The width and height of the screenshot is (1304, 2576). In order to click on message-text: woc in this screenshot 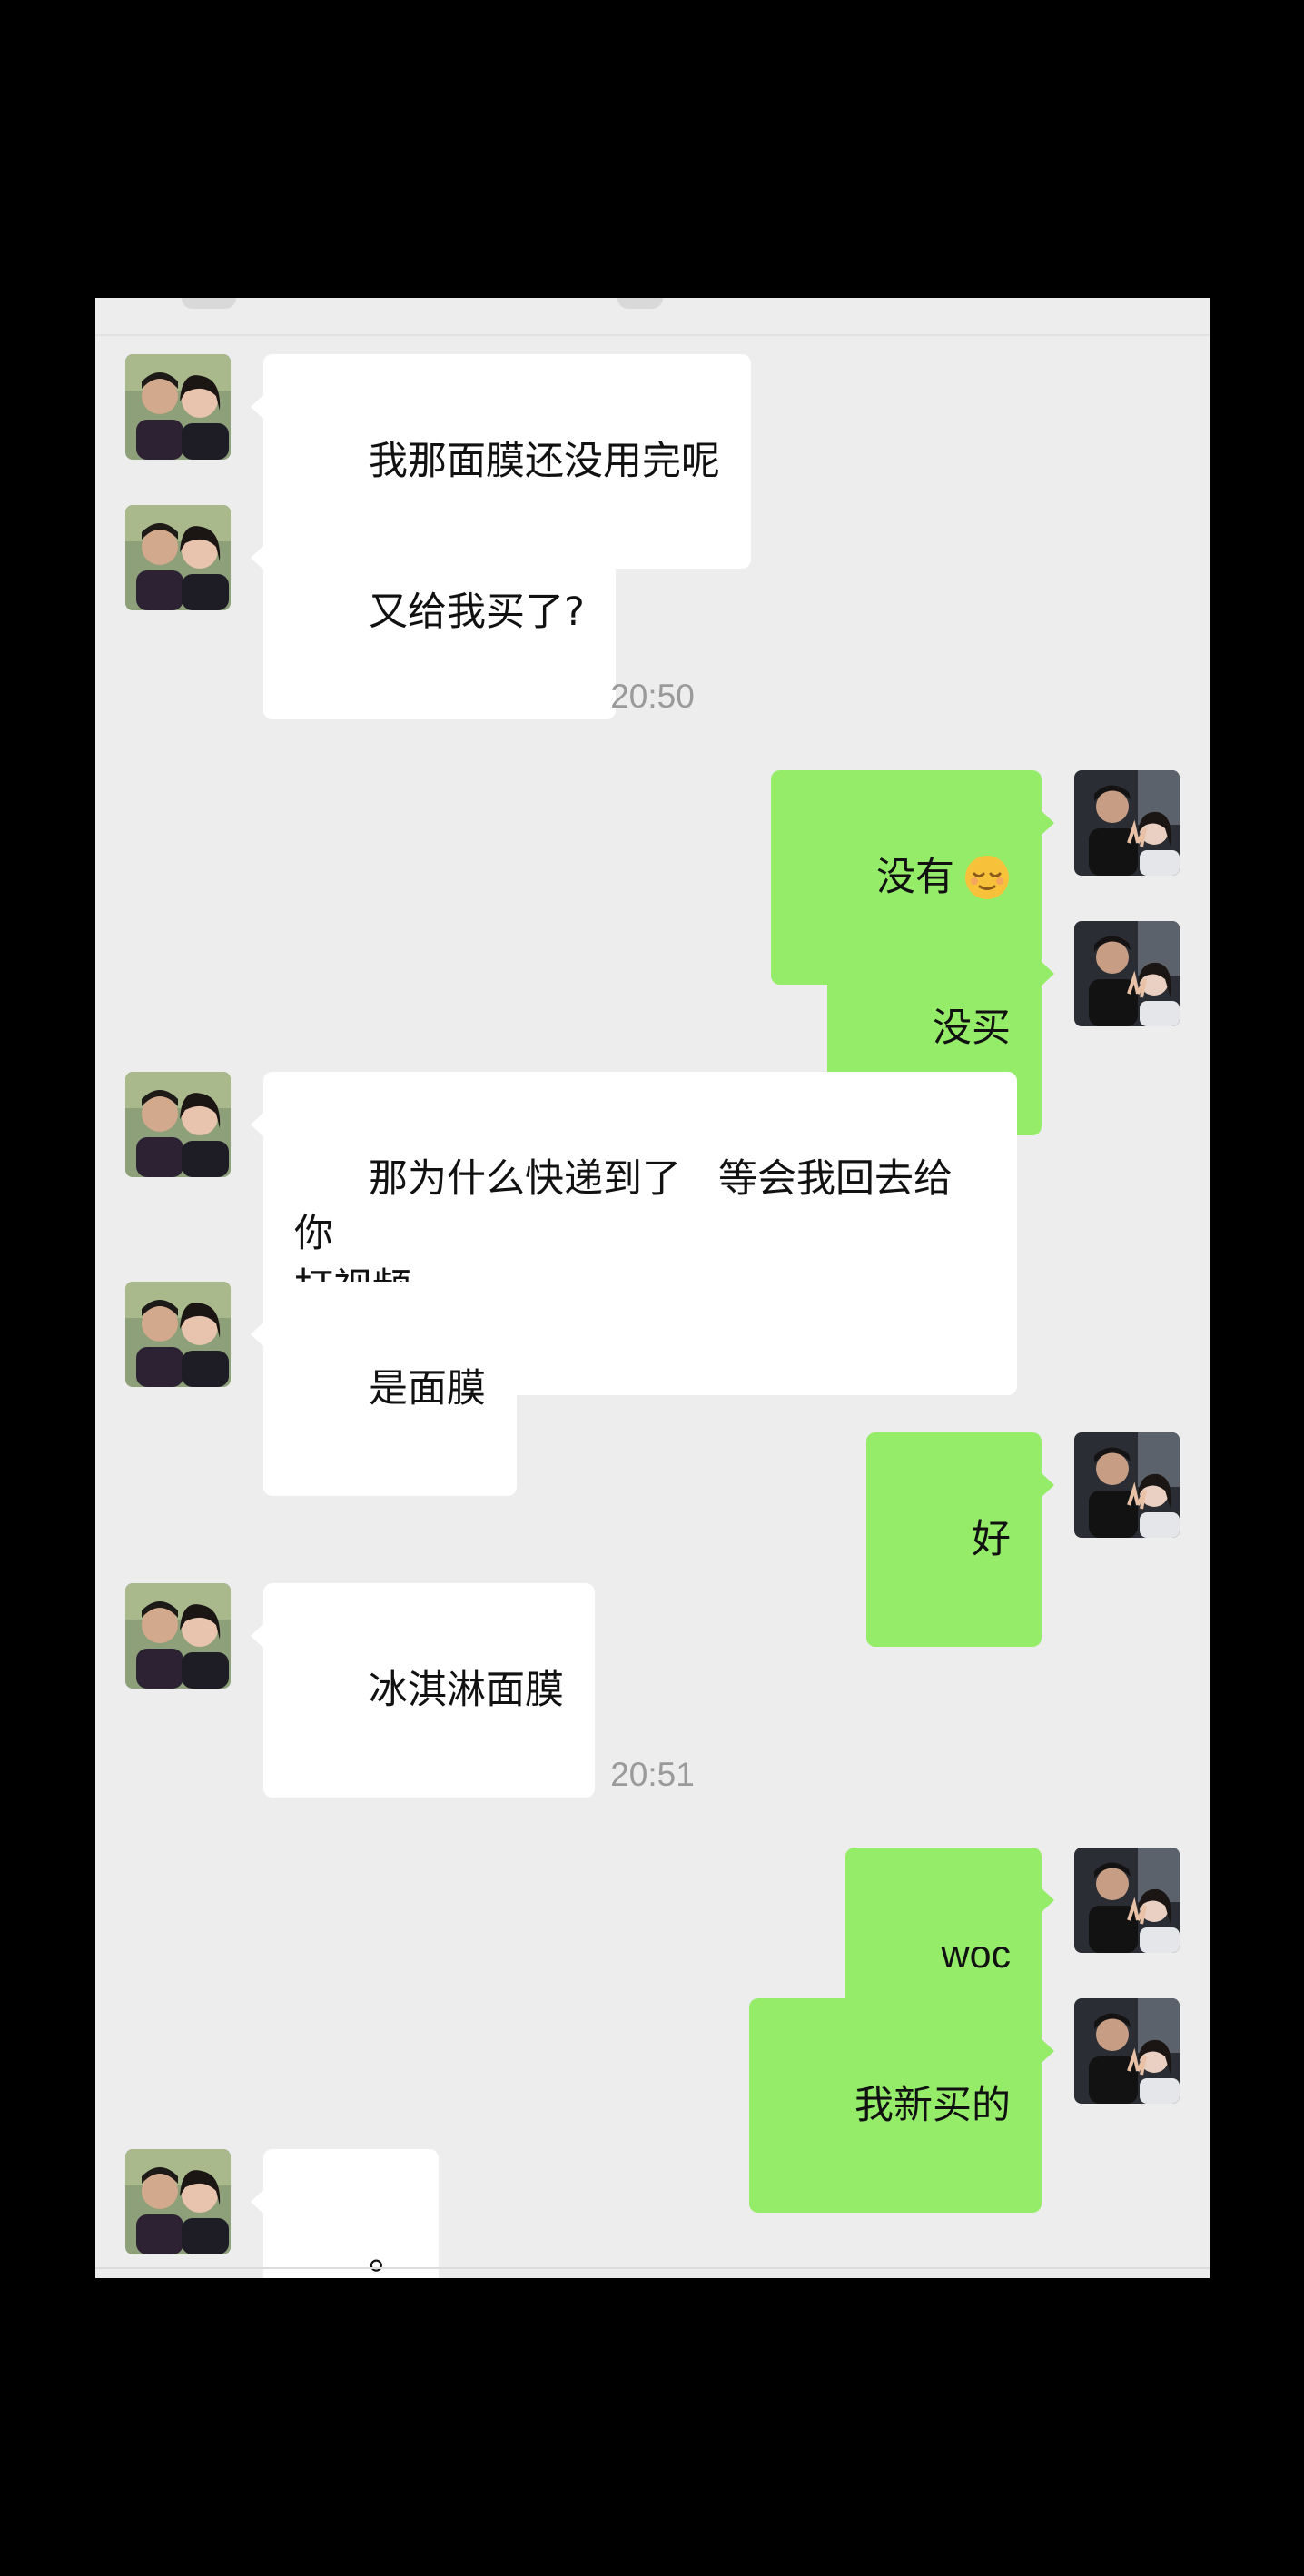, I will do `click(976, 1955)`.